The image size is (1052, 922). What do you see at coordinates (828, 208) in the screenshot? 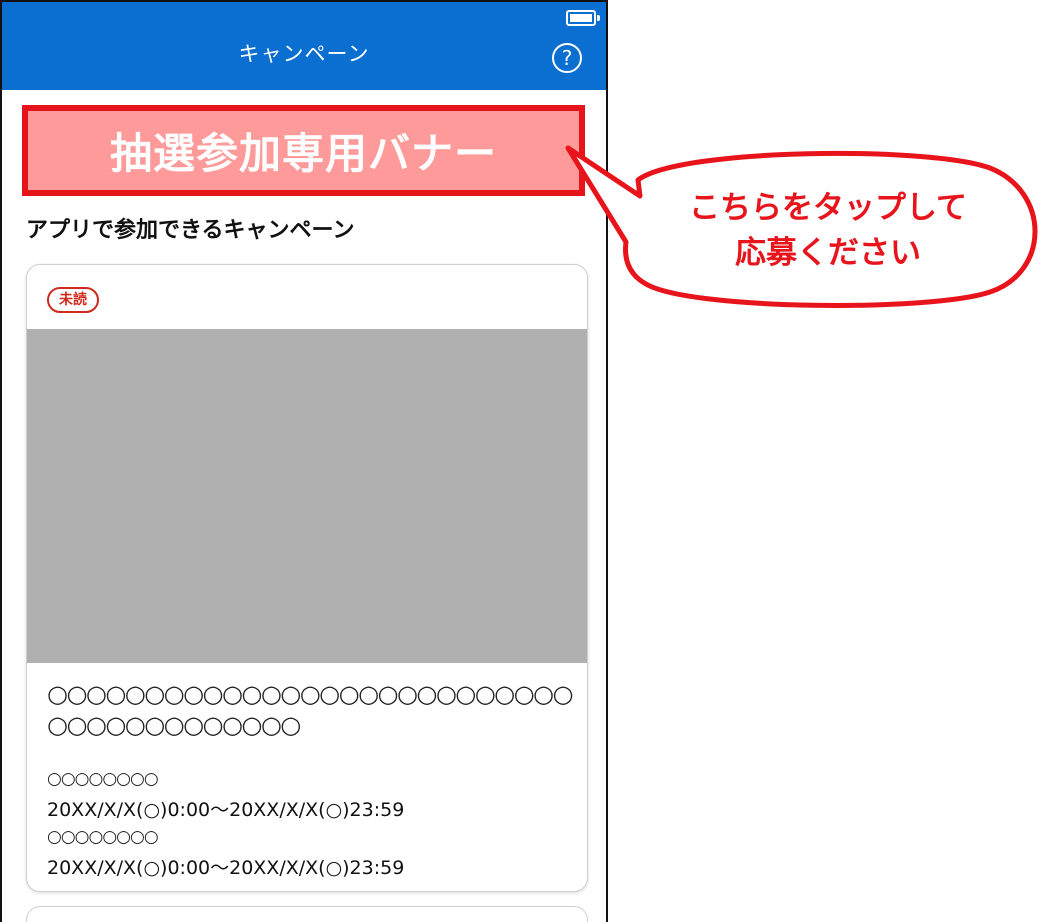
I see `callout-line-1: こちらをタップして` at bounding box center [828, 208].